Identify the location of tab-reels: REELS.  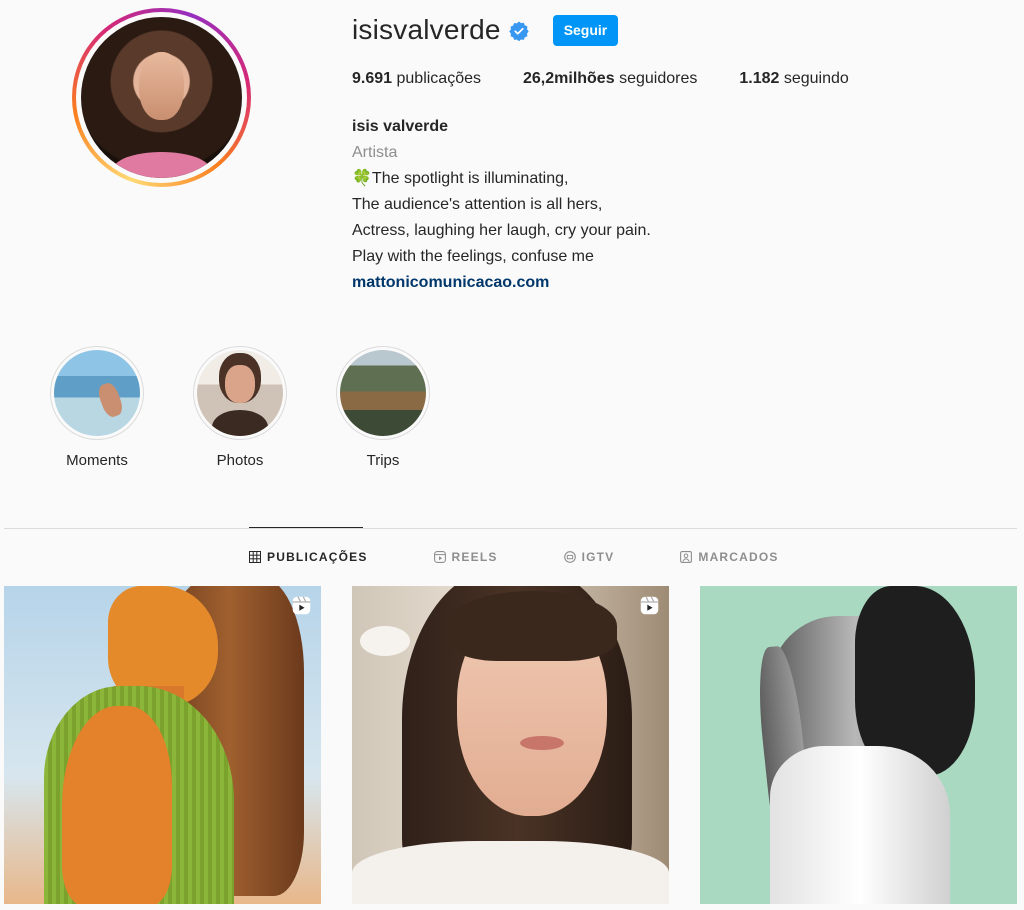
(465, 557).